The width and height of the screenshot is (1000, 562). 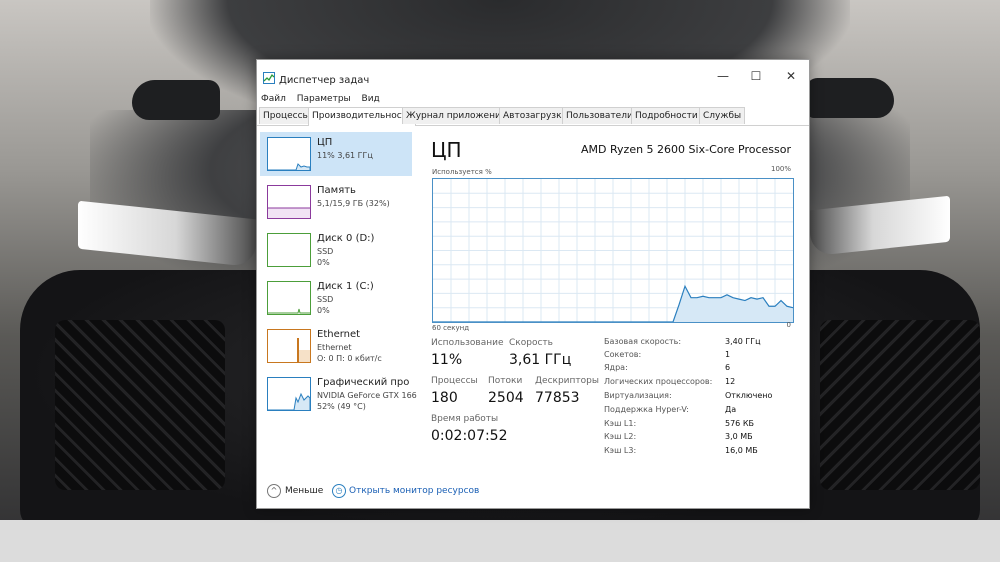 What do you see at coordinates (731, 409) in the screenshot?
I see `spec-value-hyperv: Да` at bounding box center [731, 409].